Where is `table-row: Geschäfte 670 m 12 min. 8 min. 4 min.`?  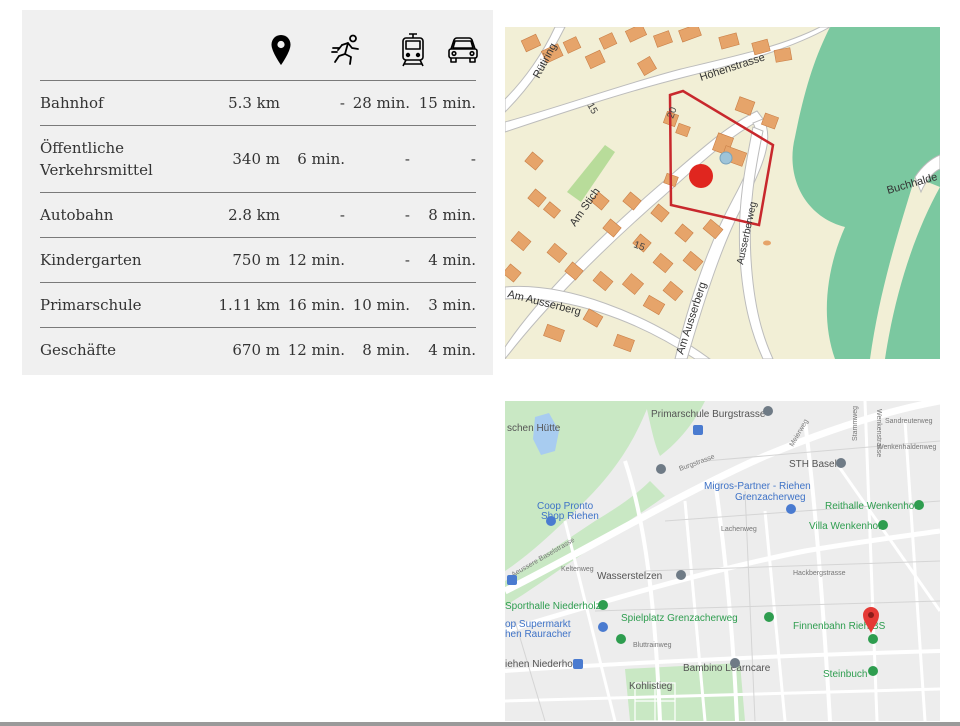
table-row: Geschäfte 670 m 12 min. 8 min. 4 min. is located at coordinates (258, 349).